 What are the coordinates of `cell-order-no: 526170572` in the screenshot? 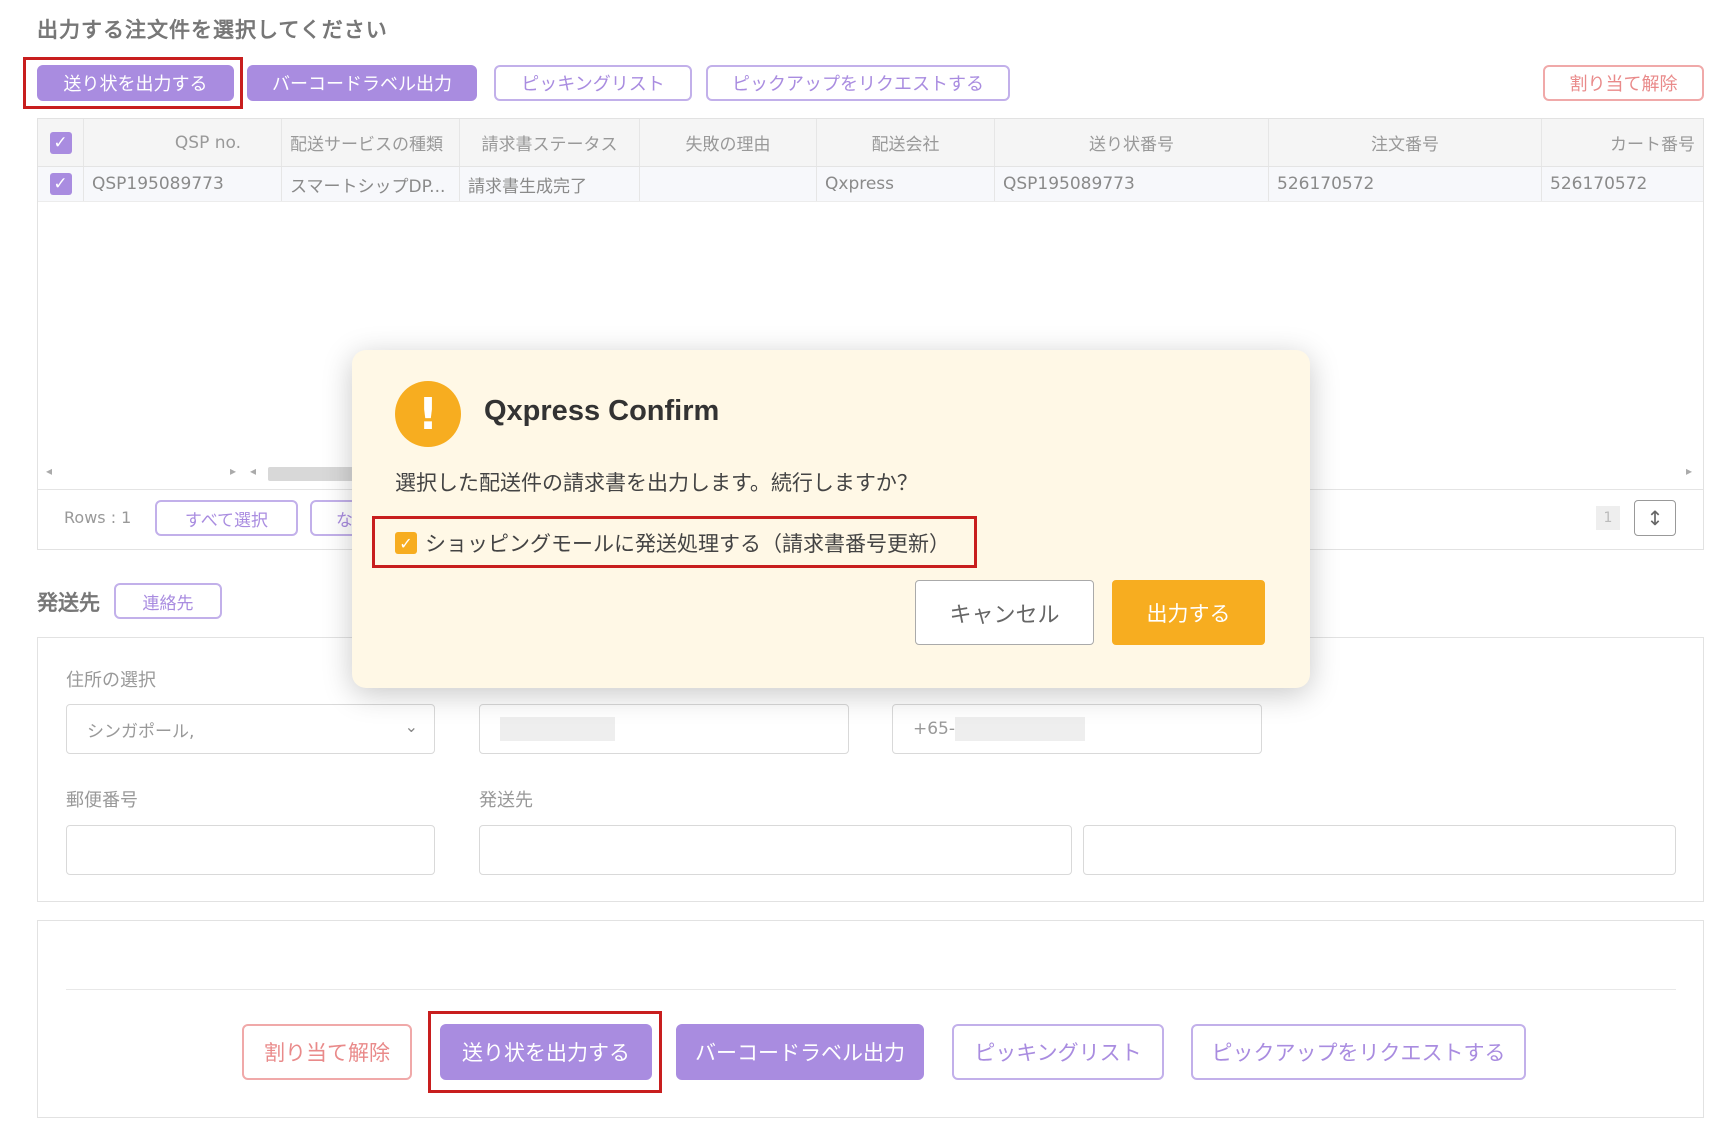 It's located at (1405, 184).